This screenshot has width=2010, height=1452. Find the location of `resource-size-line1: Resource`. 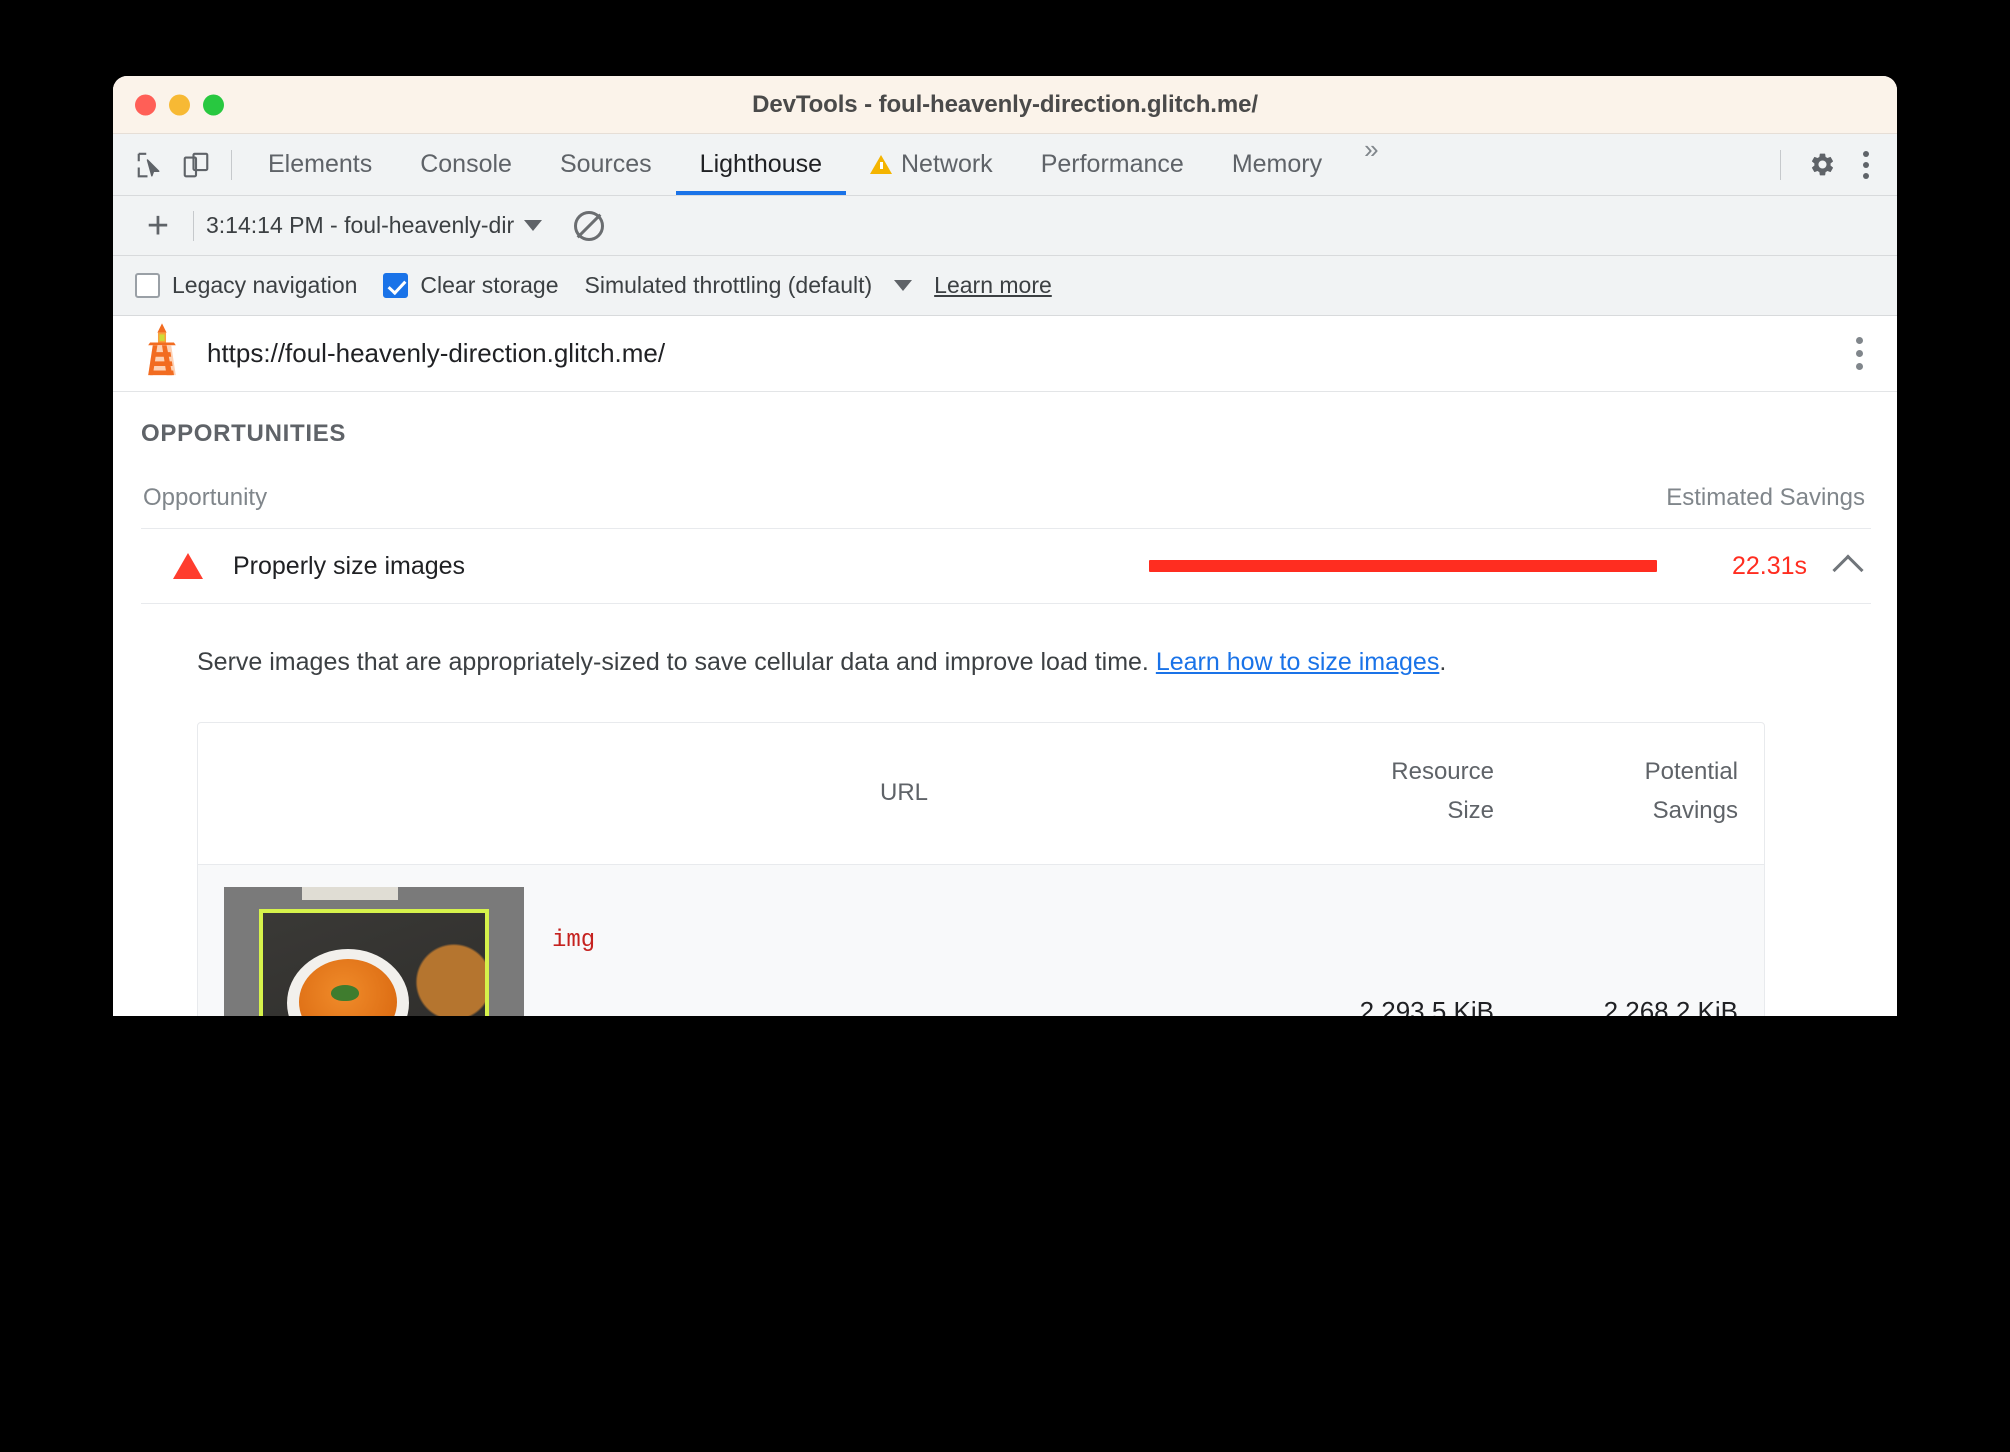

resource-size-line1: Resource is located at coordinates (1442, 772).